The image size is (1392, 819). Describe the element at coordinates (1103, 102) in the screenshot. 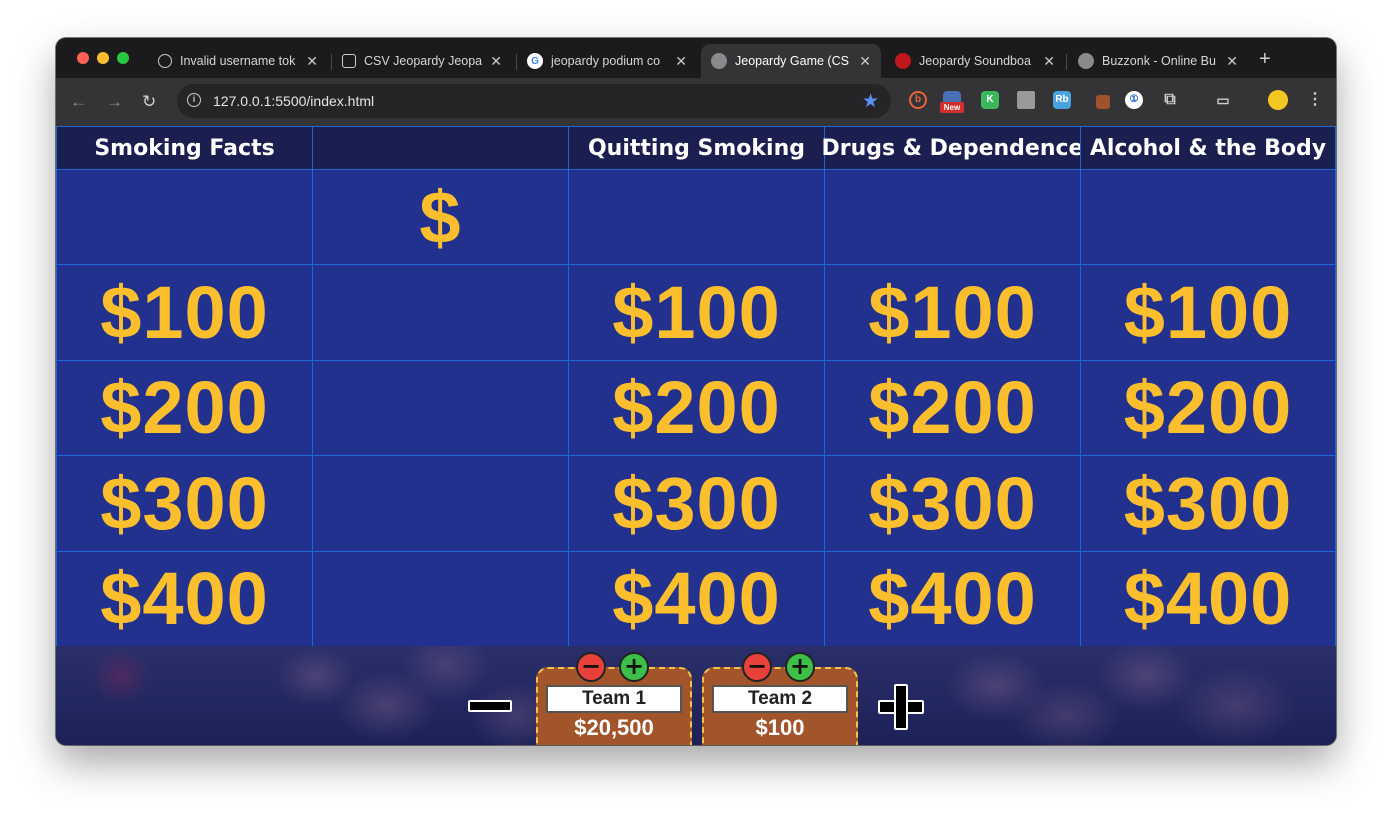

I see `extension-color-icon` at that location.